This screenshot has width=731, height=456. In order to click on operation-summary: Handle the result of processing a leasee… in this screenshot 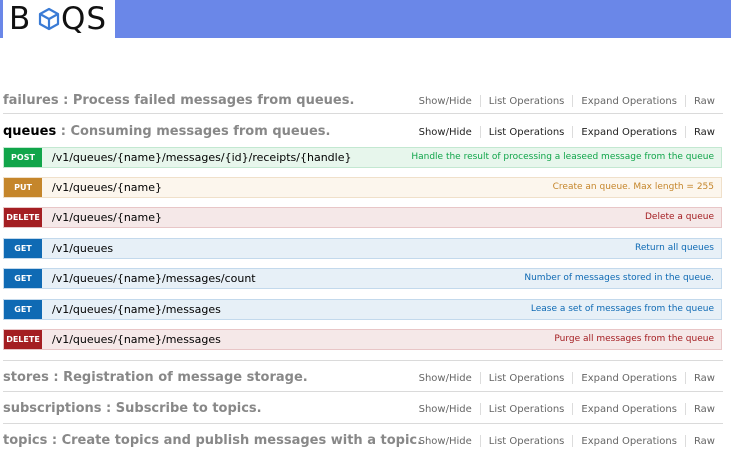, I will do `click(562, 157)`.